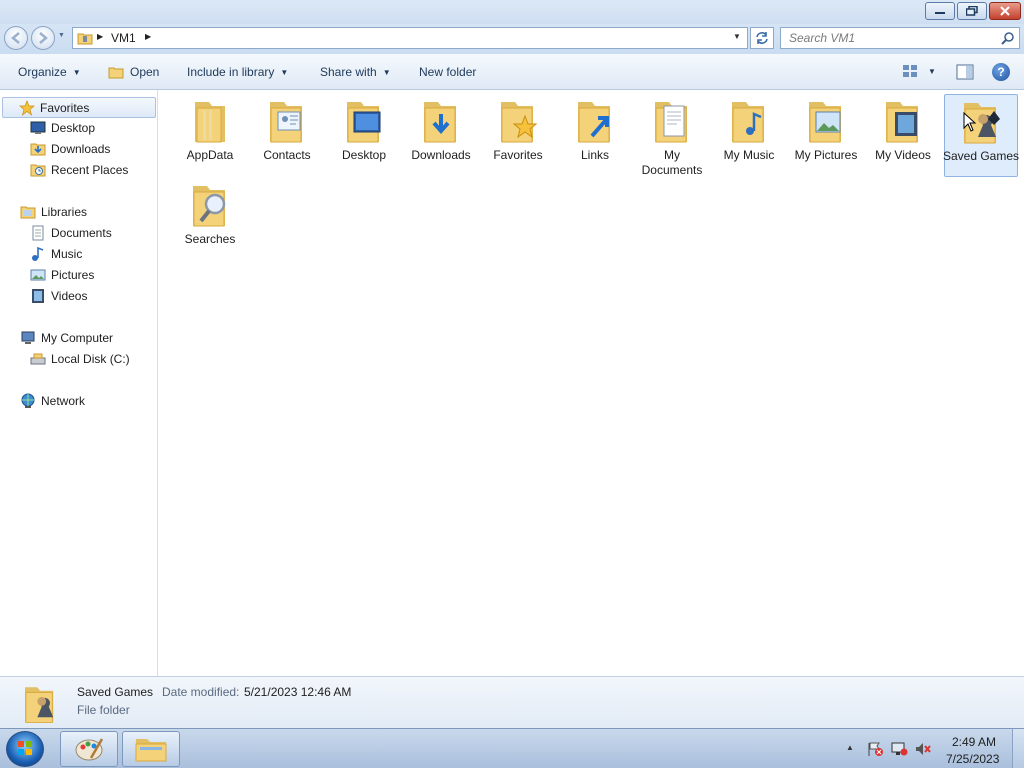 The width and height of the screenshot is (1024, 768). What do you see at coordinates (594, 122) in the screenshot?
I see `links-folder-icon` at bounding box center [594, 122].